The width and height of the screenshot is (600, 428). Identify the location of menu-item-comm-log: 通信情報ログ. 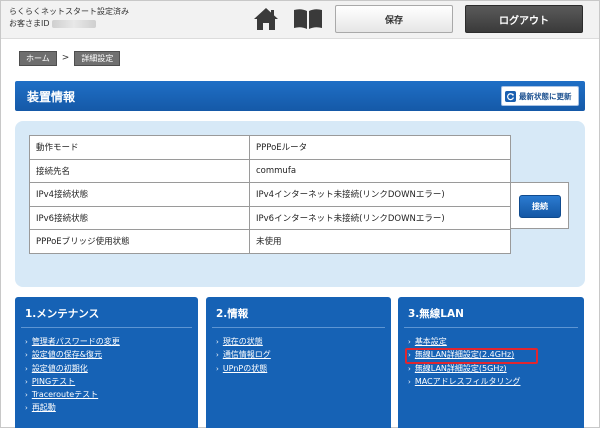
(243, 354).